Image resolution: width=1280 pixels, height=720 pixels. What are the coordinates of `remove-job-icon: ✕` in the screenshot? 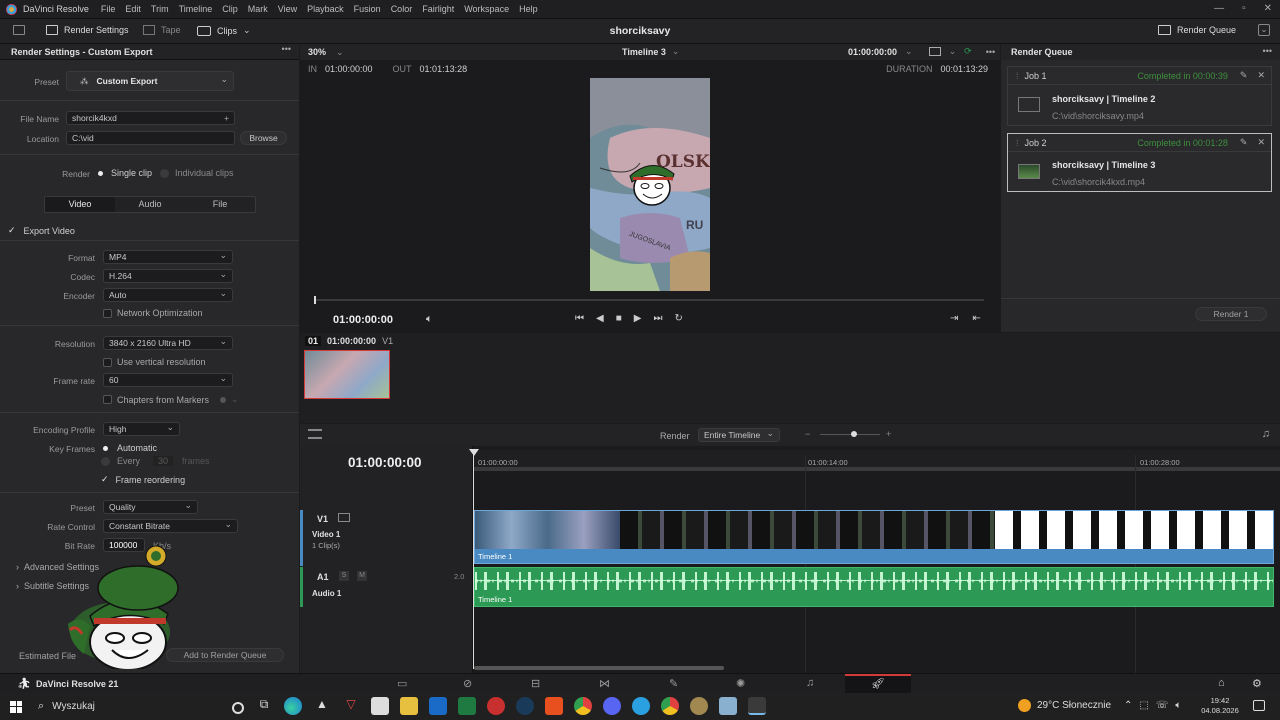 It's located at (1261, 75).